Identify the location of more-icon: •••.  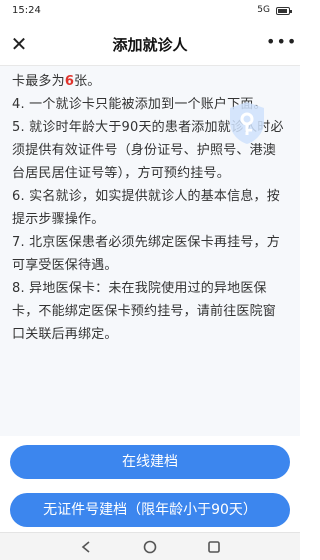
(281, 44).